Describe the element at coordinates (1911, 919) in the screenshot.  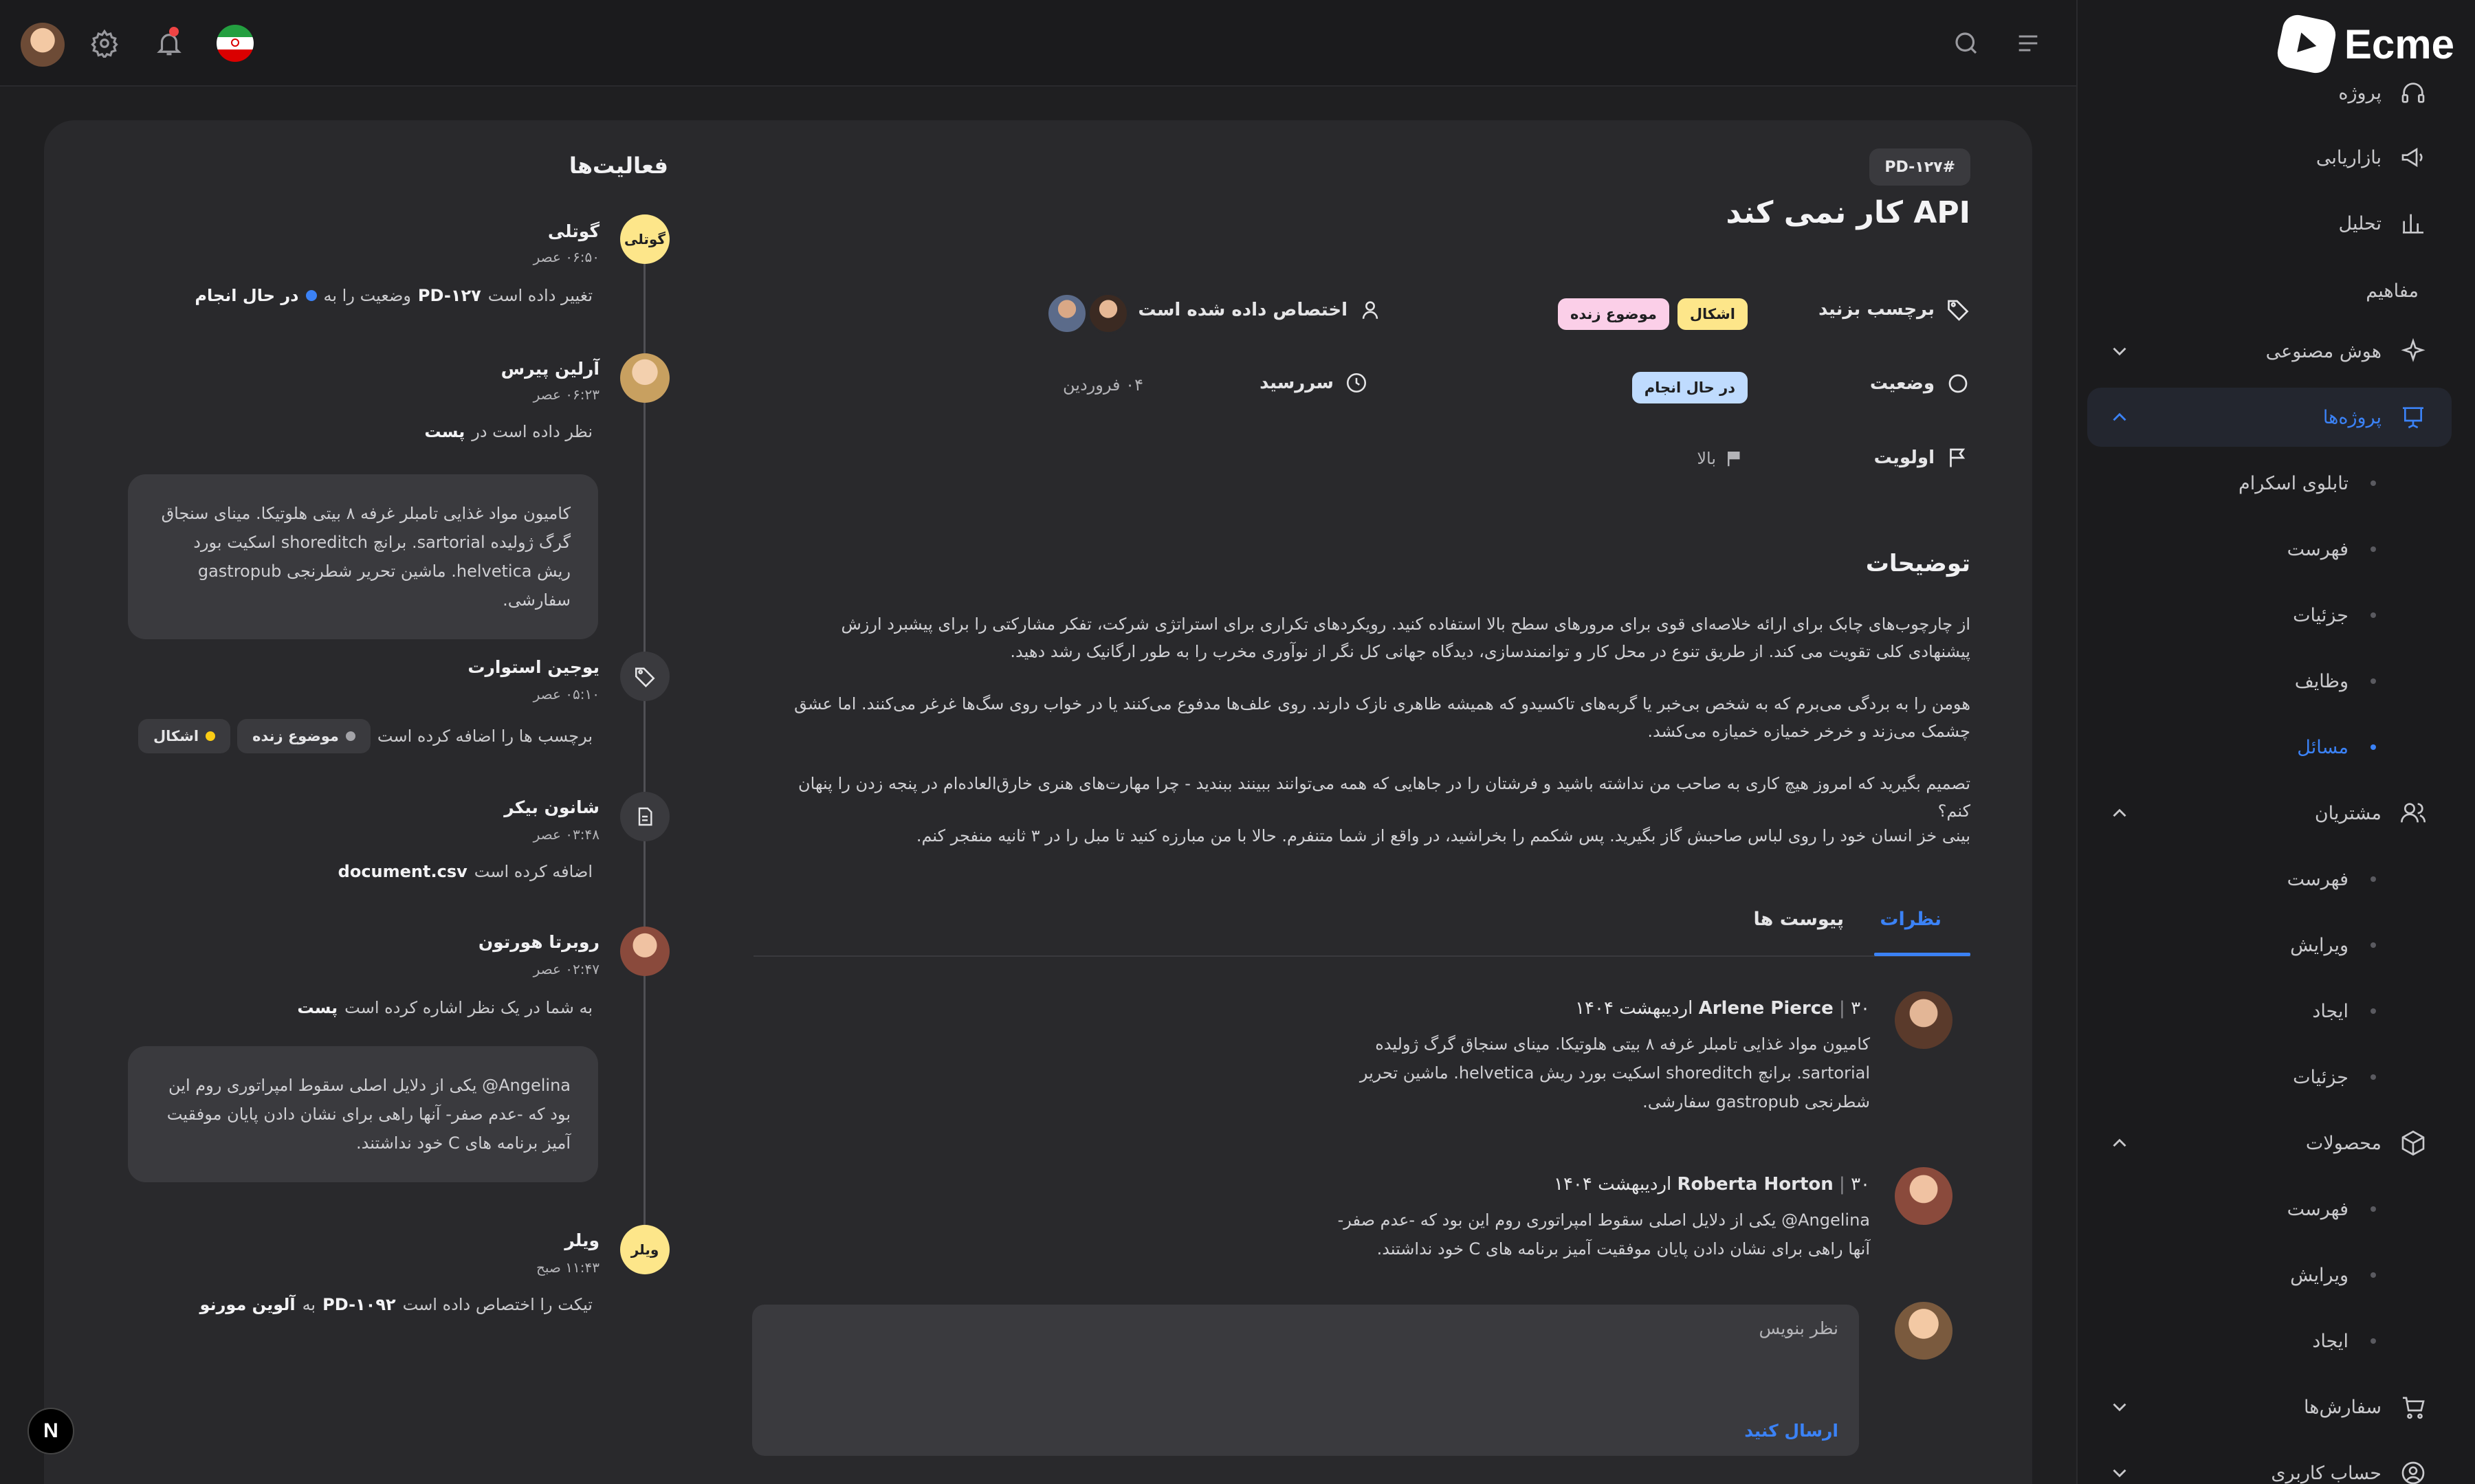
I see `tab-comments: نظرات` at that location.